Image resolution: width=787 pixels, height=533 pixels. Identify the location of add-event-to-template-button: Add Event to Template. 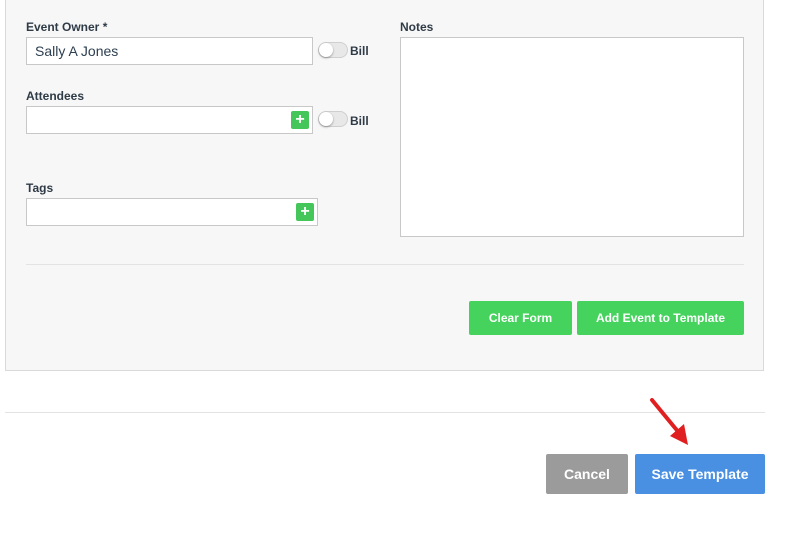
(660, 318).